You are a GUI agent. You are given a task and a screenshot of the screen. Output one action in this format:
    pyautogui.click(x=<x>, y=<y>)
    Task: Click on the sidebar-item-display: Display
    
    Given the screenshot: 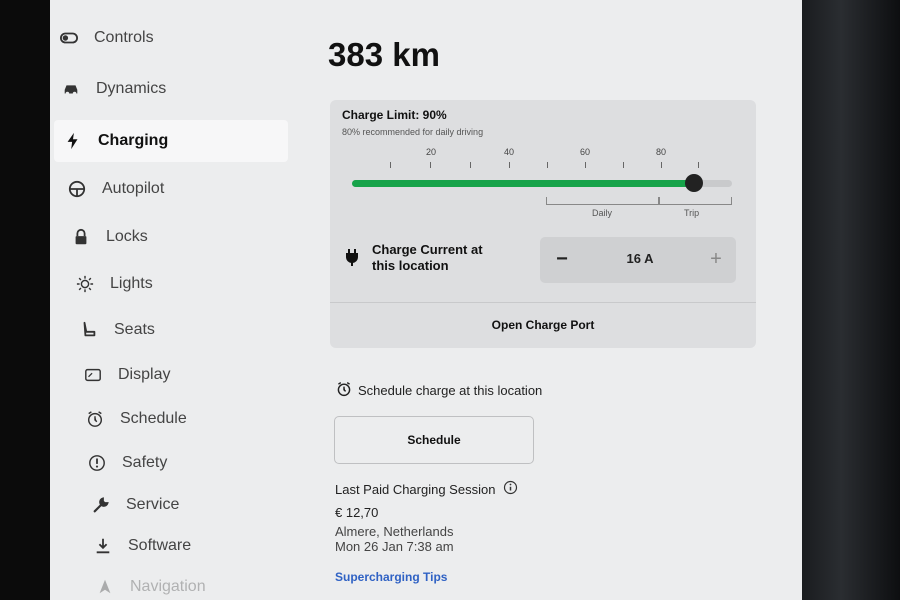 What is the action you would take?
    pyautogui.click(x=171, y=375)
    